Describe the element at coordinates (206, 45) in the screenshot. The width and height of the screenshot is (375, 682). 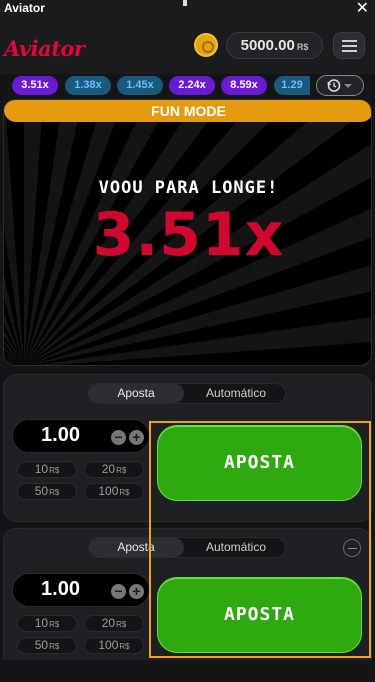
I see `coin-icon` at that location.